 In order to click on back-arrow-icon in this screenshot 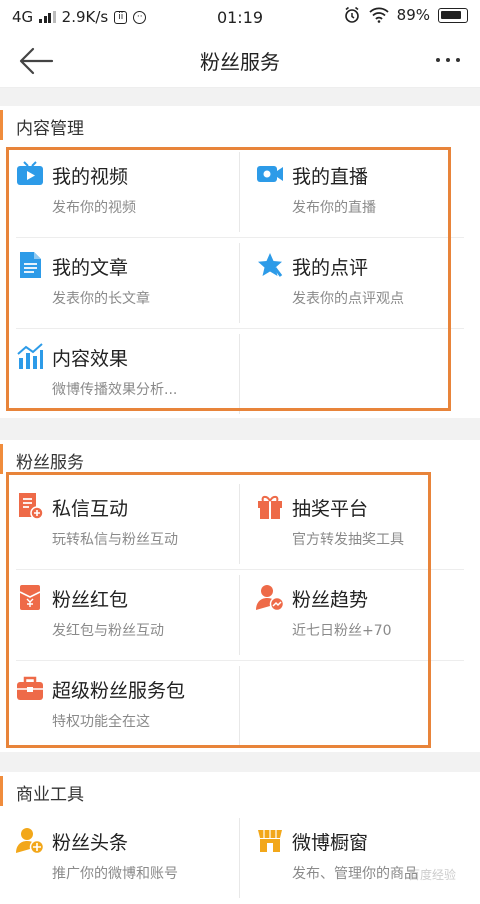, I will do `click(36, 61)`.